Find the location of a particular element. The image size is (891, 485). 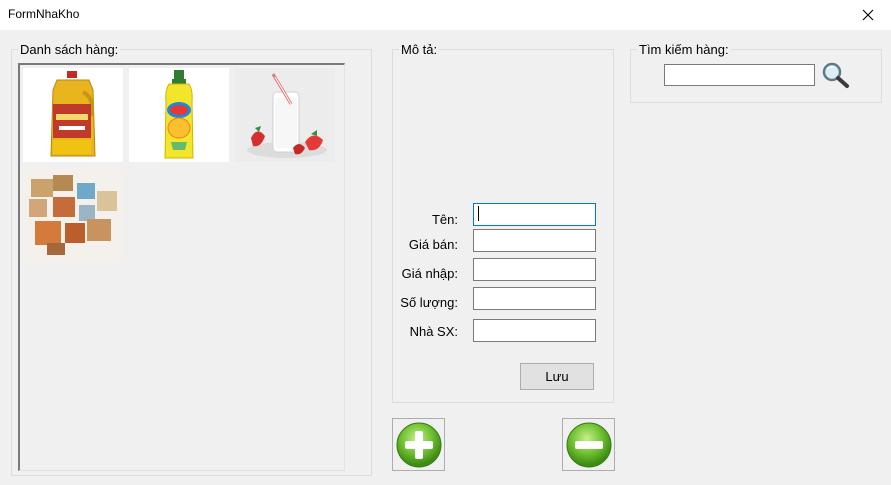

close-icon is located at coordinates (868, 15).